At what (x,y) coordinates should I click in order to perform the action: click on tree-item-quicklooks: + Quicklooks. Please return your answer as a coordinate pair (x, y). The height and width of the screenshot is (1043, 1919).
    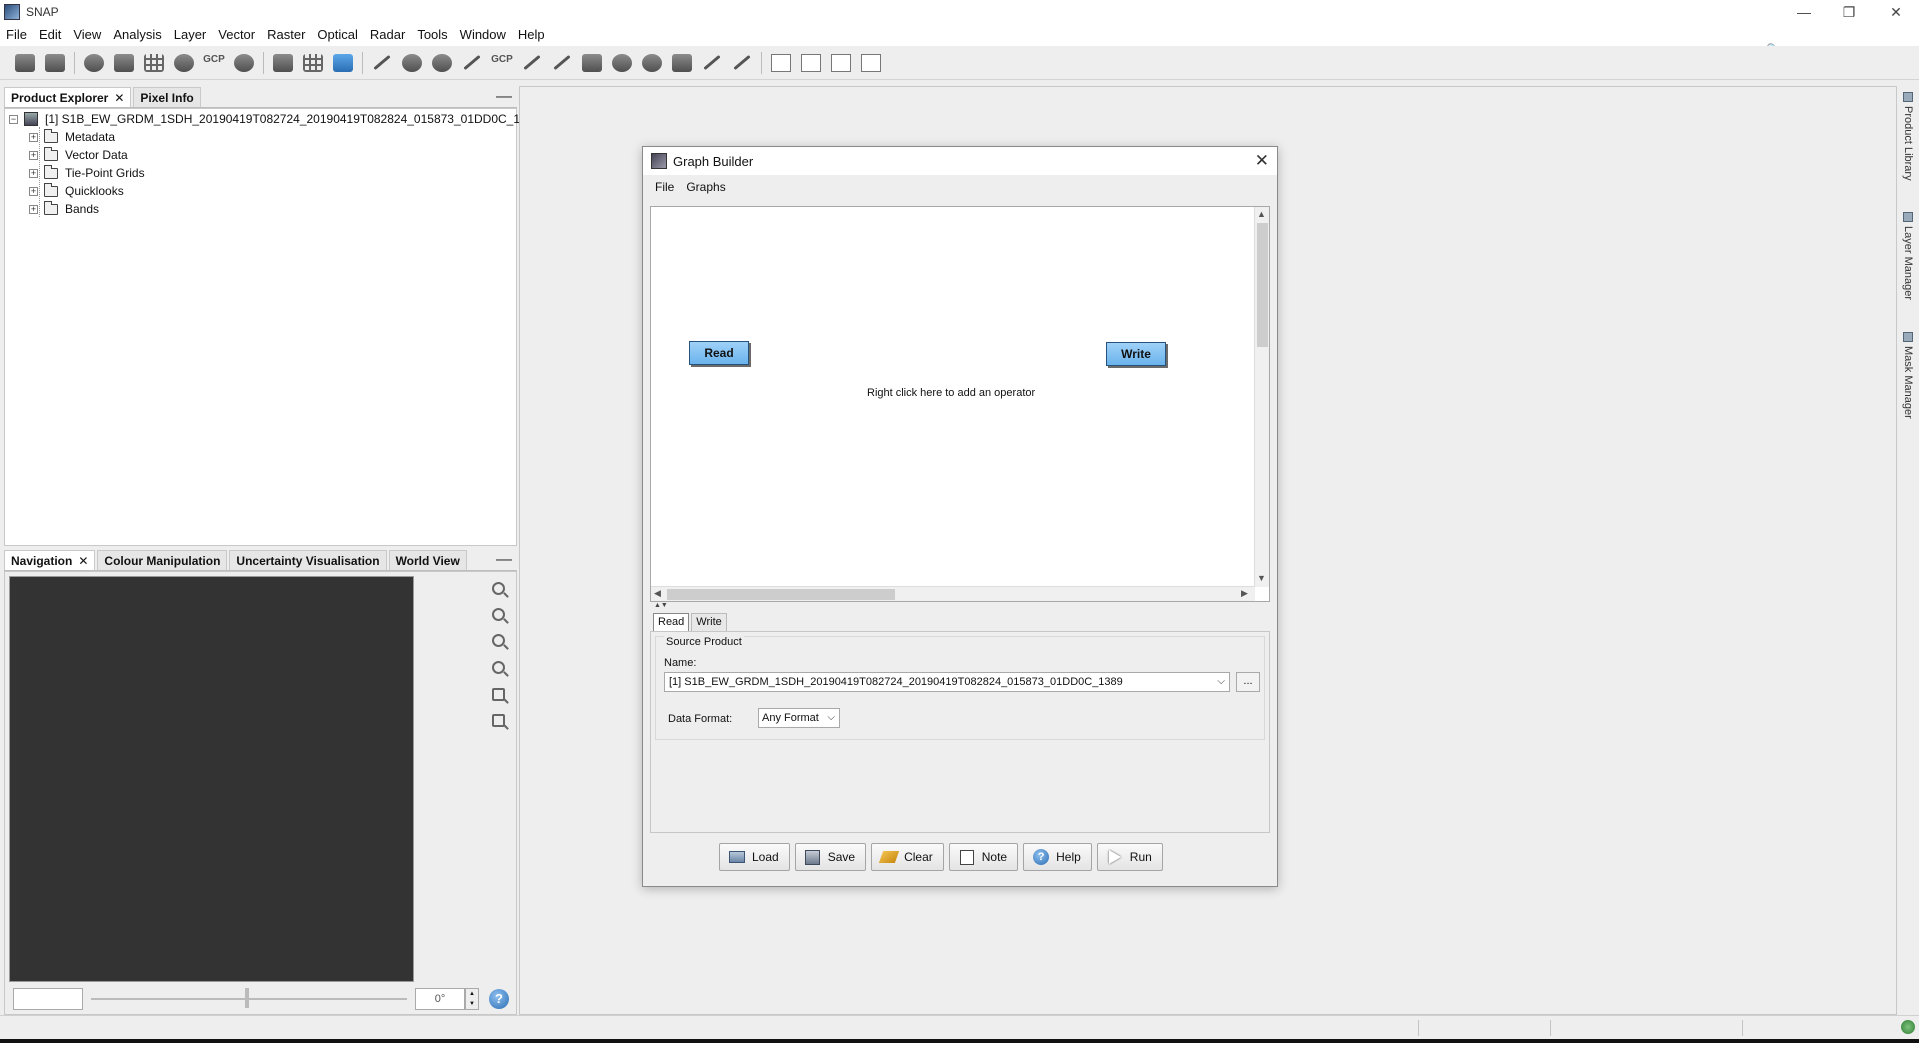
    Looking at the image, I should click on (76, 191).